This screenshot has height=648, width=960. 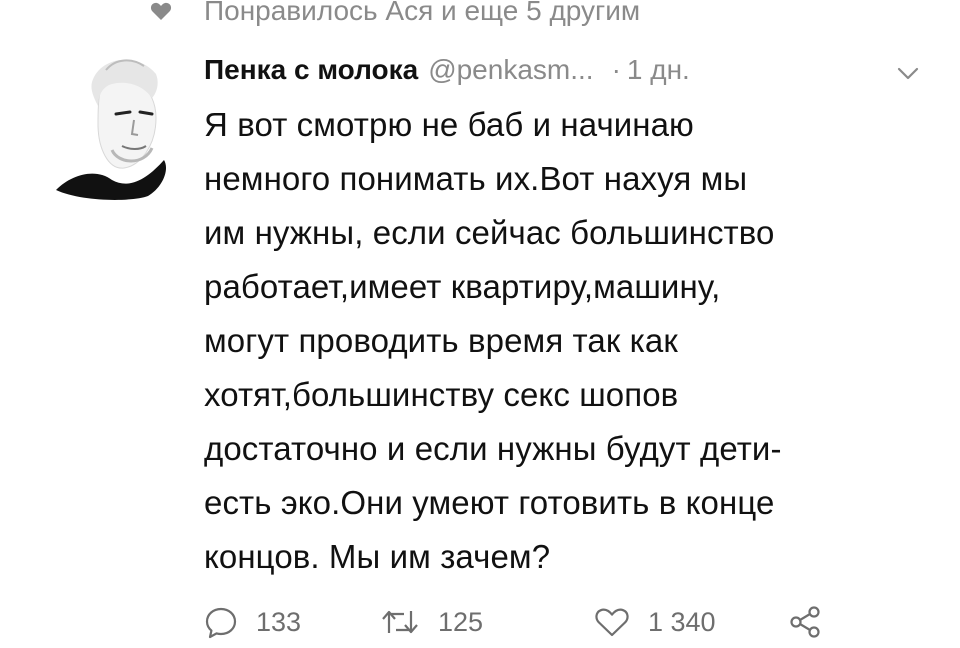 I want to click on share-button, so click(x=805, y=622).